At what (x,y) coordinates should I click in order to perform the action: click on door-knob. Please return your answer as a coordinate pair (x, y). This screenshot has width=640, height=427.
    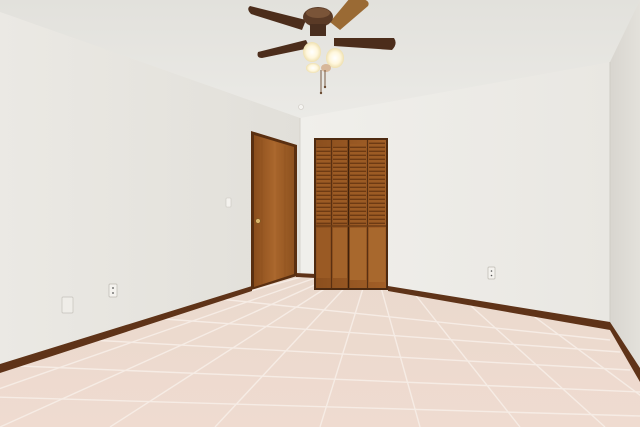
    Looking at the image, I should click on (258, 221).